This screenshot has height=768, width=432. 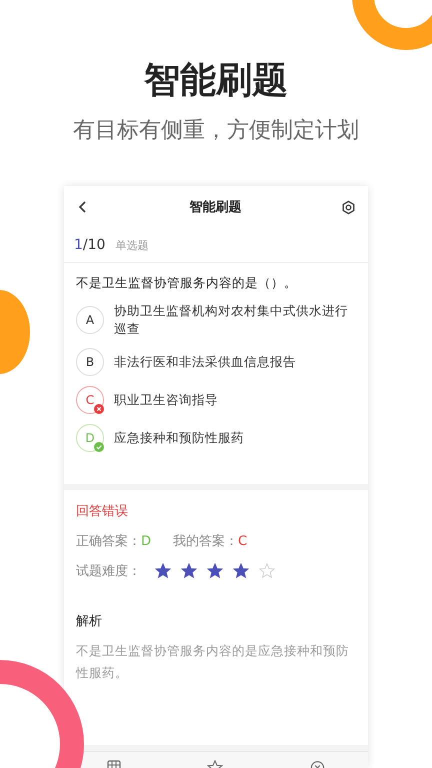 What do you see at coordinates (78, 245) in the screenshot?
I see `question-number: 1` at bounding box center [78, 245].